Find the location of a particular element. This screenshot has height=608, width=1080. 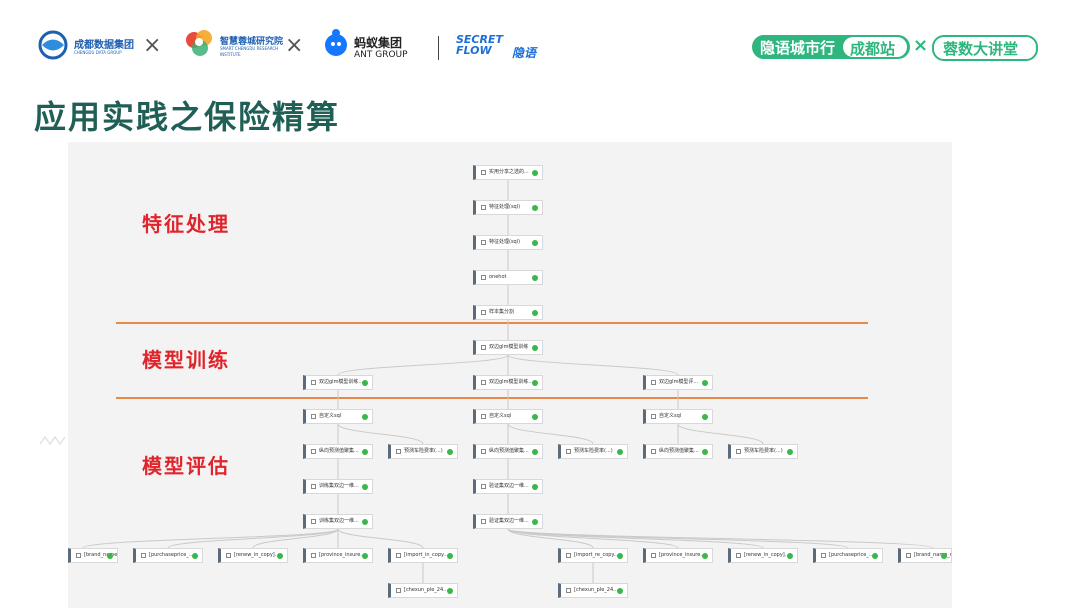

node-label: 特征处理(sql) is located at coordinates (505, 242).